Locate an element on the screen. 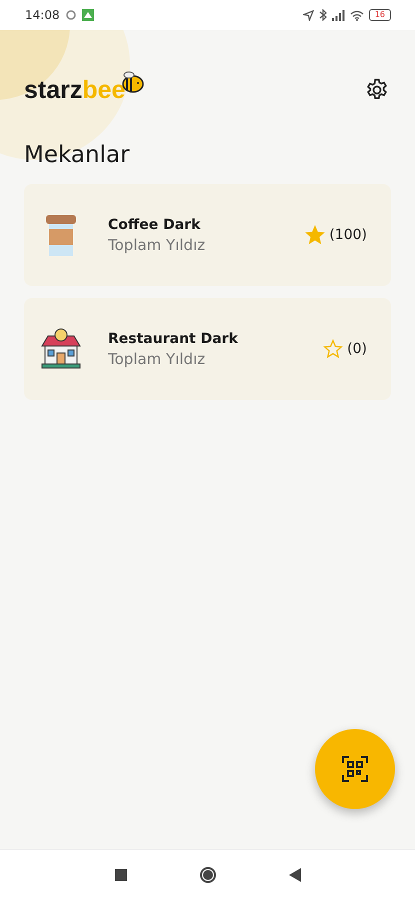 This screenshot has width=415, height=900. location-icon is located at coordinates (308, 15).